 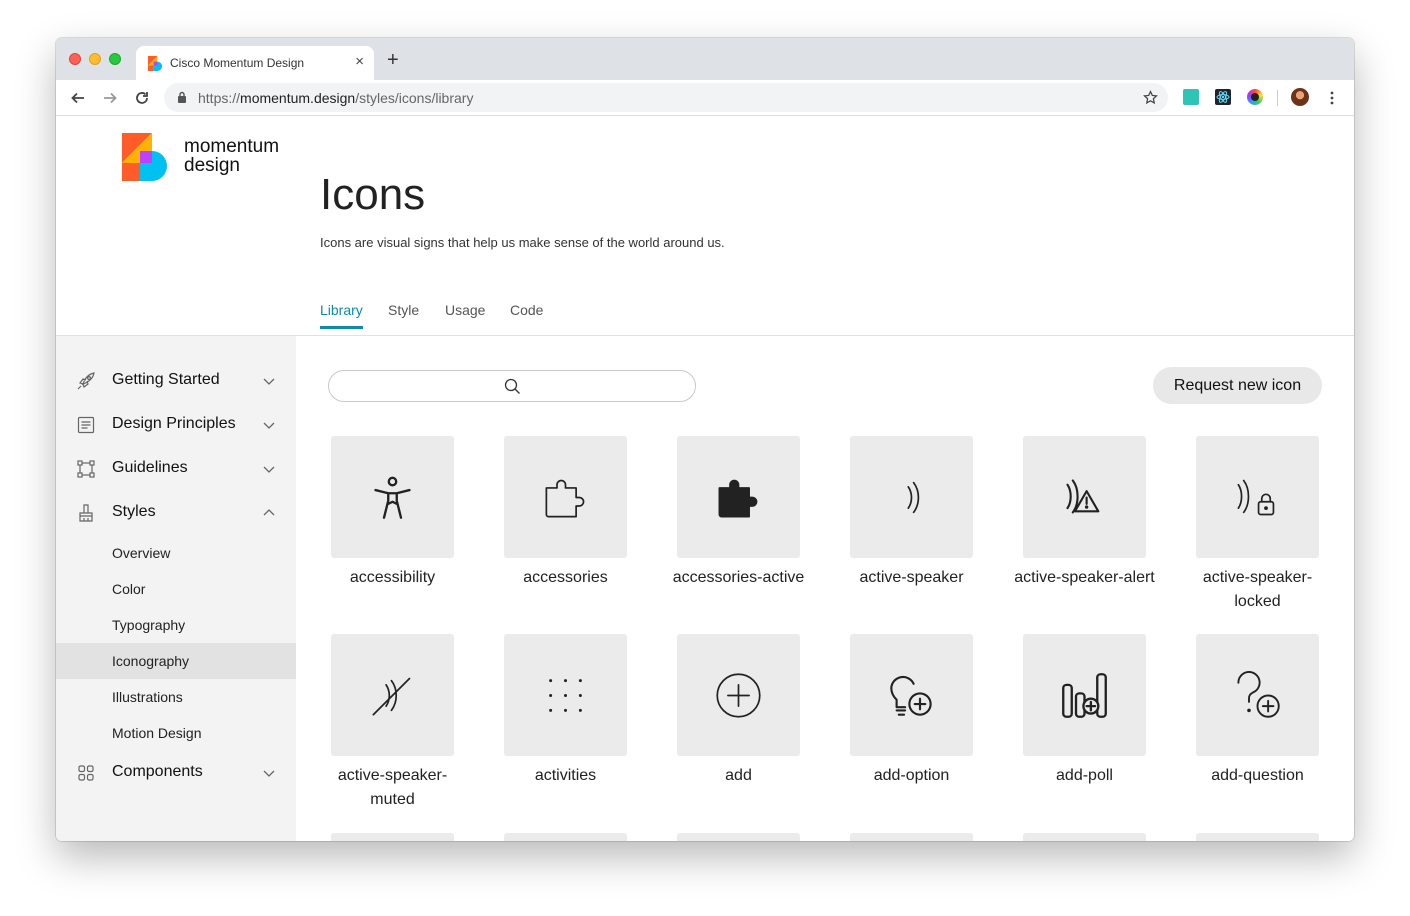 I want to click on icon-card-accessories: accessories, so click(x=590, y=533).